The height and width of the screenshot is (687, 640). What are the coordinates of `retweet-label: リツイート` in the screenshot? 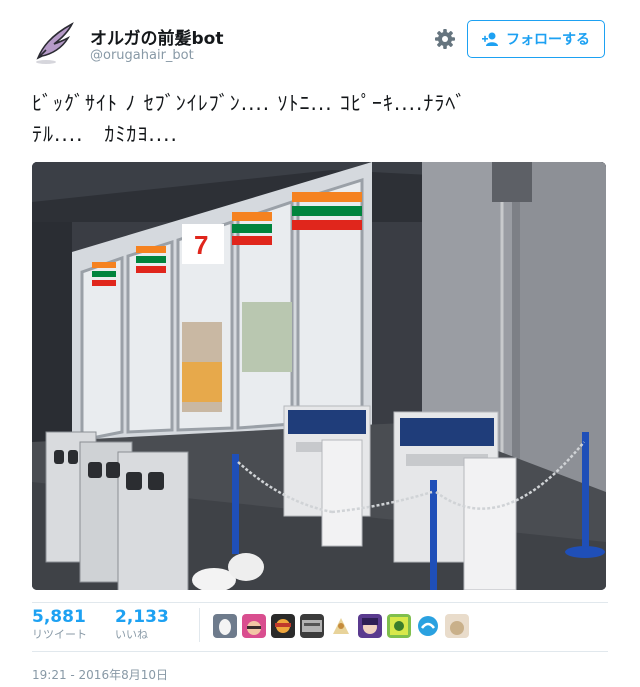 It's located at (59, 634).